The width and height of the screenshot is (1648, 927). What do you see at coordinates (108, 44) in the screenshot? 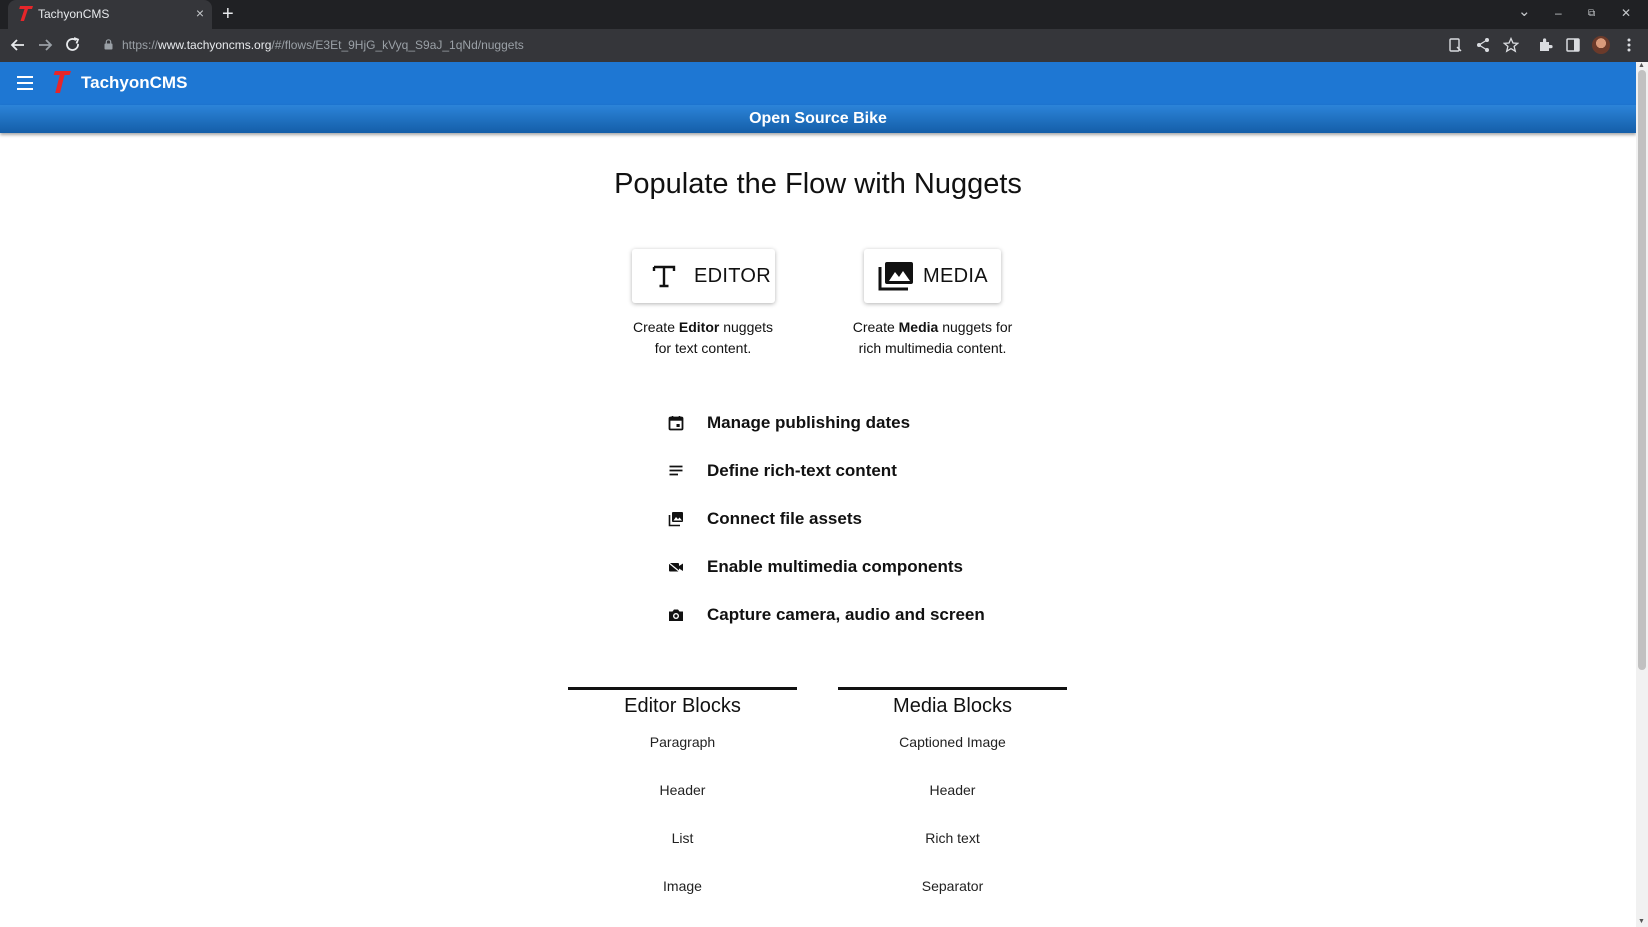
I see `lock-icon` at bounding box center [108, 44].